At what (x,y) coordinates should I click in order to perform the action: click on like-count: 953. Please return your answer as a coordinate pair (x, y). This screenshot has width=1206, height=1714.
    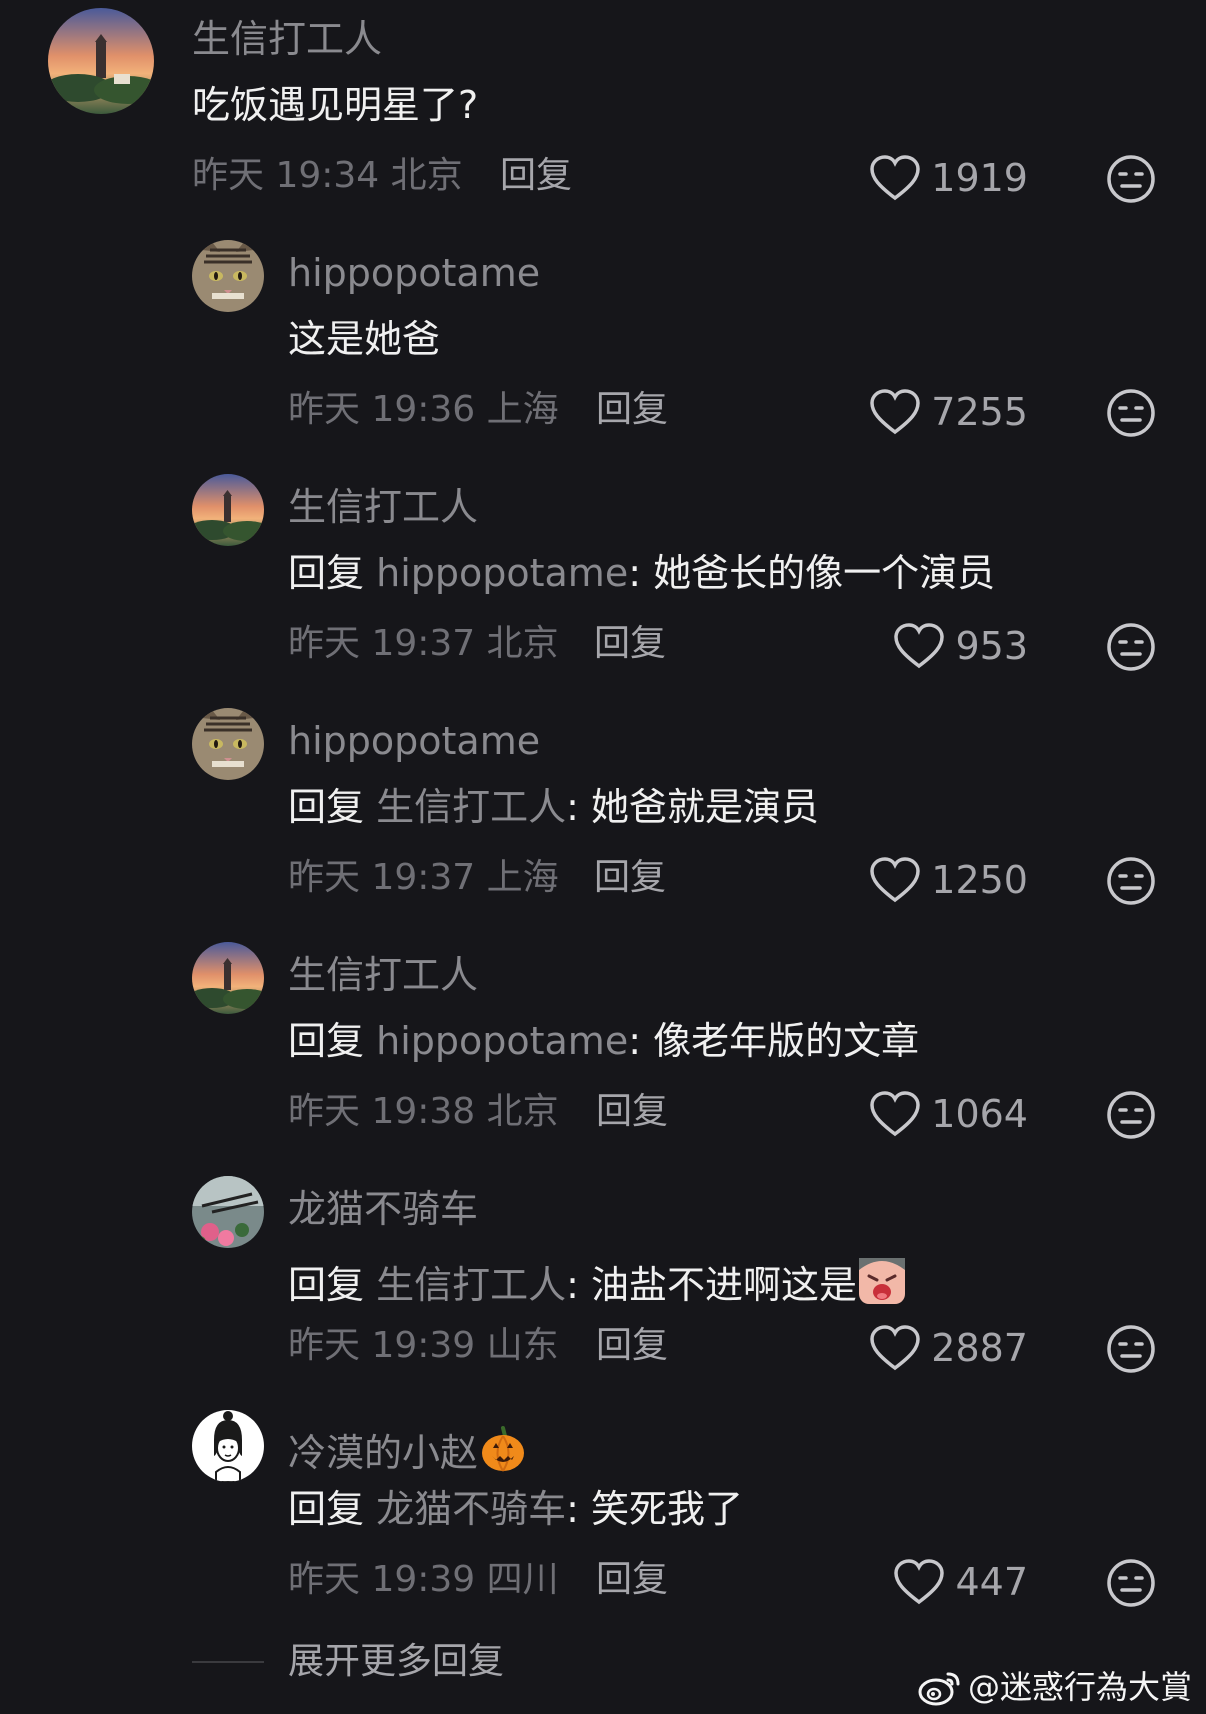
    Looking at the image, I should click on (991, 646).